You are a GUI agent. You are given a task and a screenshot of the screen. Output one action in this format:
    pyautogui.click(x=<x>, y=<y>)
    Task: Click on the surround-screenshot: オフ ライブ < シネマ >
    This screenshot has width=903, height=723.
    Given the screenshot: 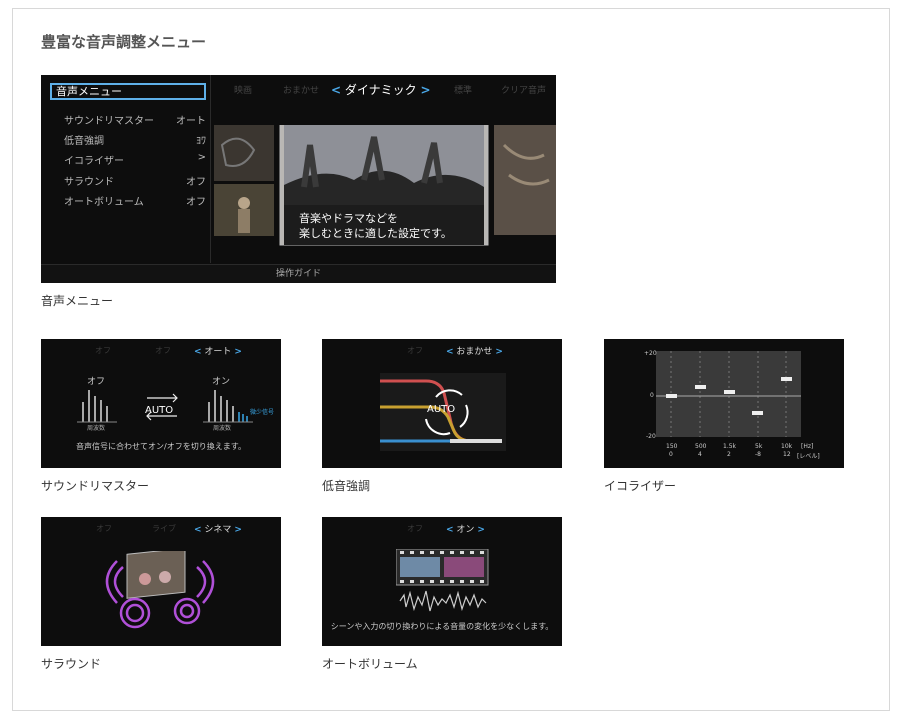 What is the action you would take?
    pyautogui.click(x=161, y=581)
    